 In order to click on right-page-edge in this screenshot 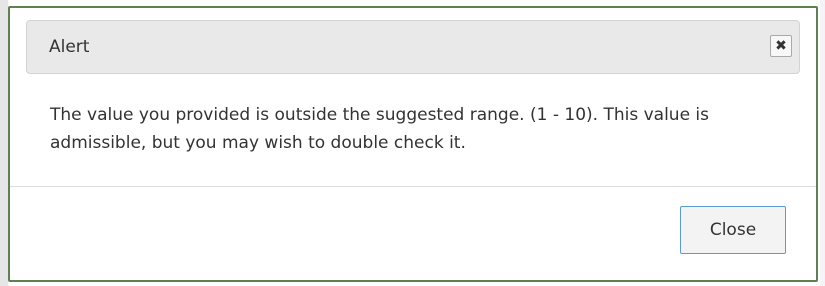, I will do `click(822, 143)`.